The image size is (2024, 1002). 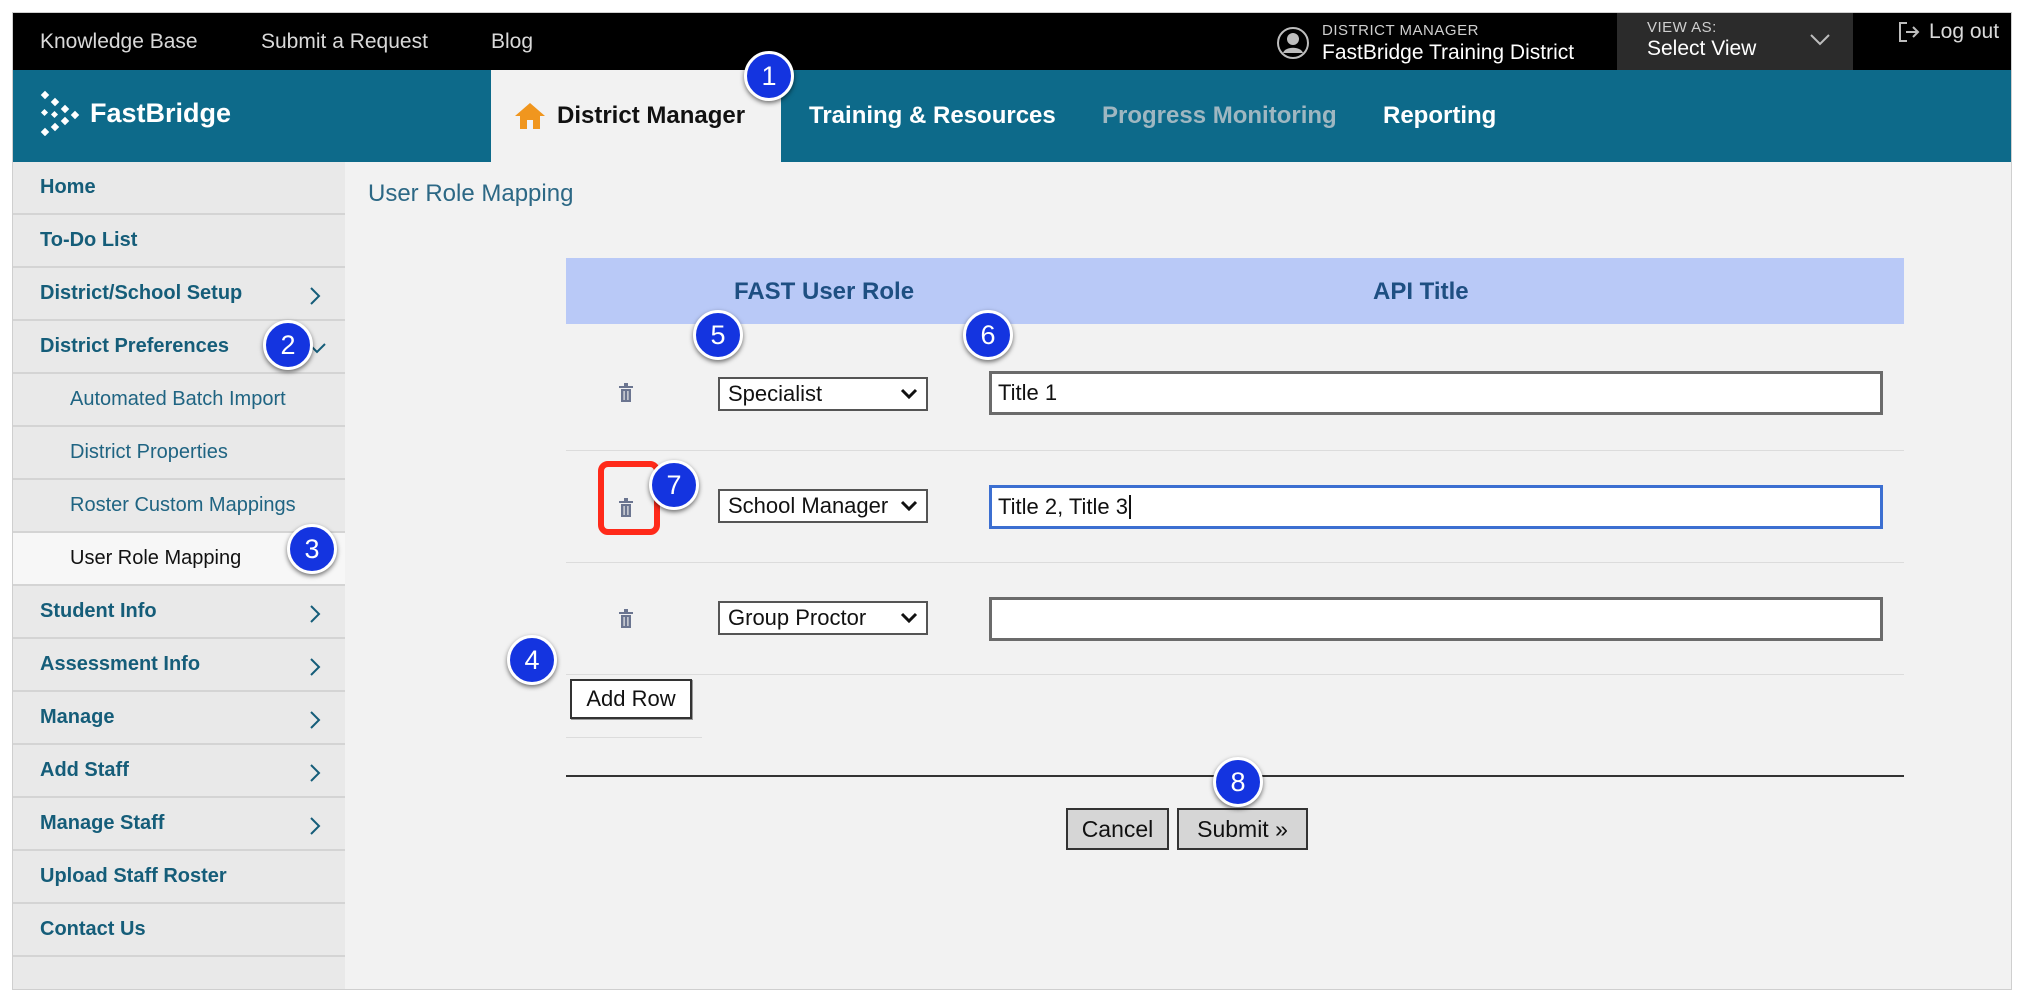 I want to click on user-avatar-icon, so click(x=1293, y=43).